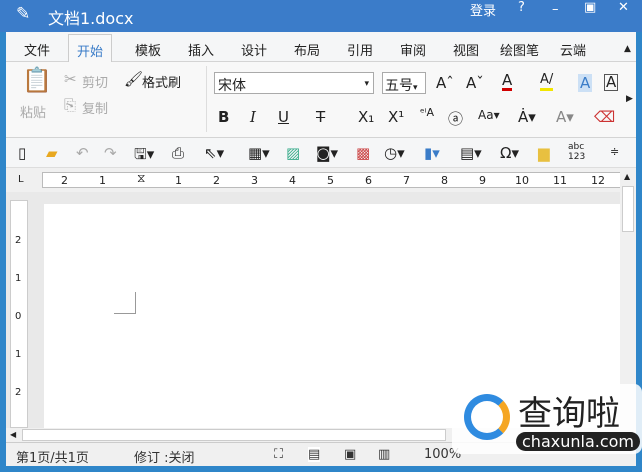 This screenshot has width=642, height=472. What do you see at coordinates (178, 153) in the screenshot?
I see `print-icon: ⎙` at bounding box center [178, 153].